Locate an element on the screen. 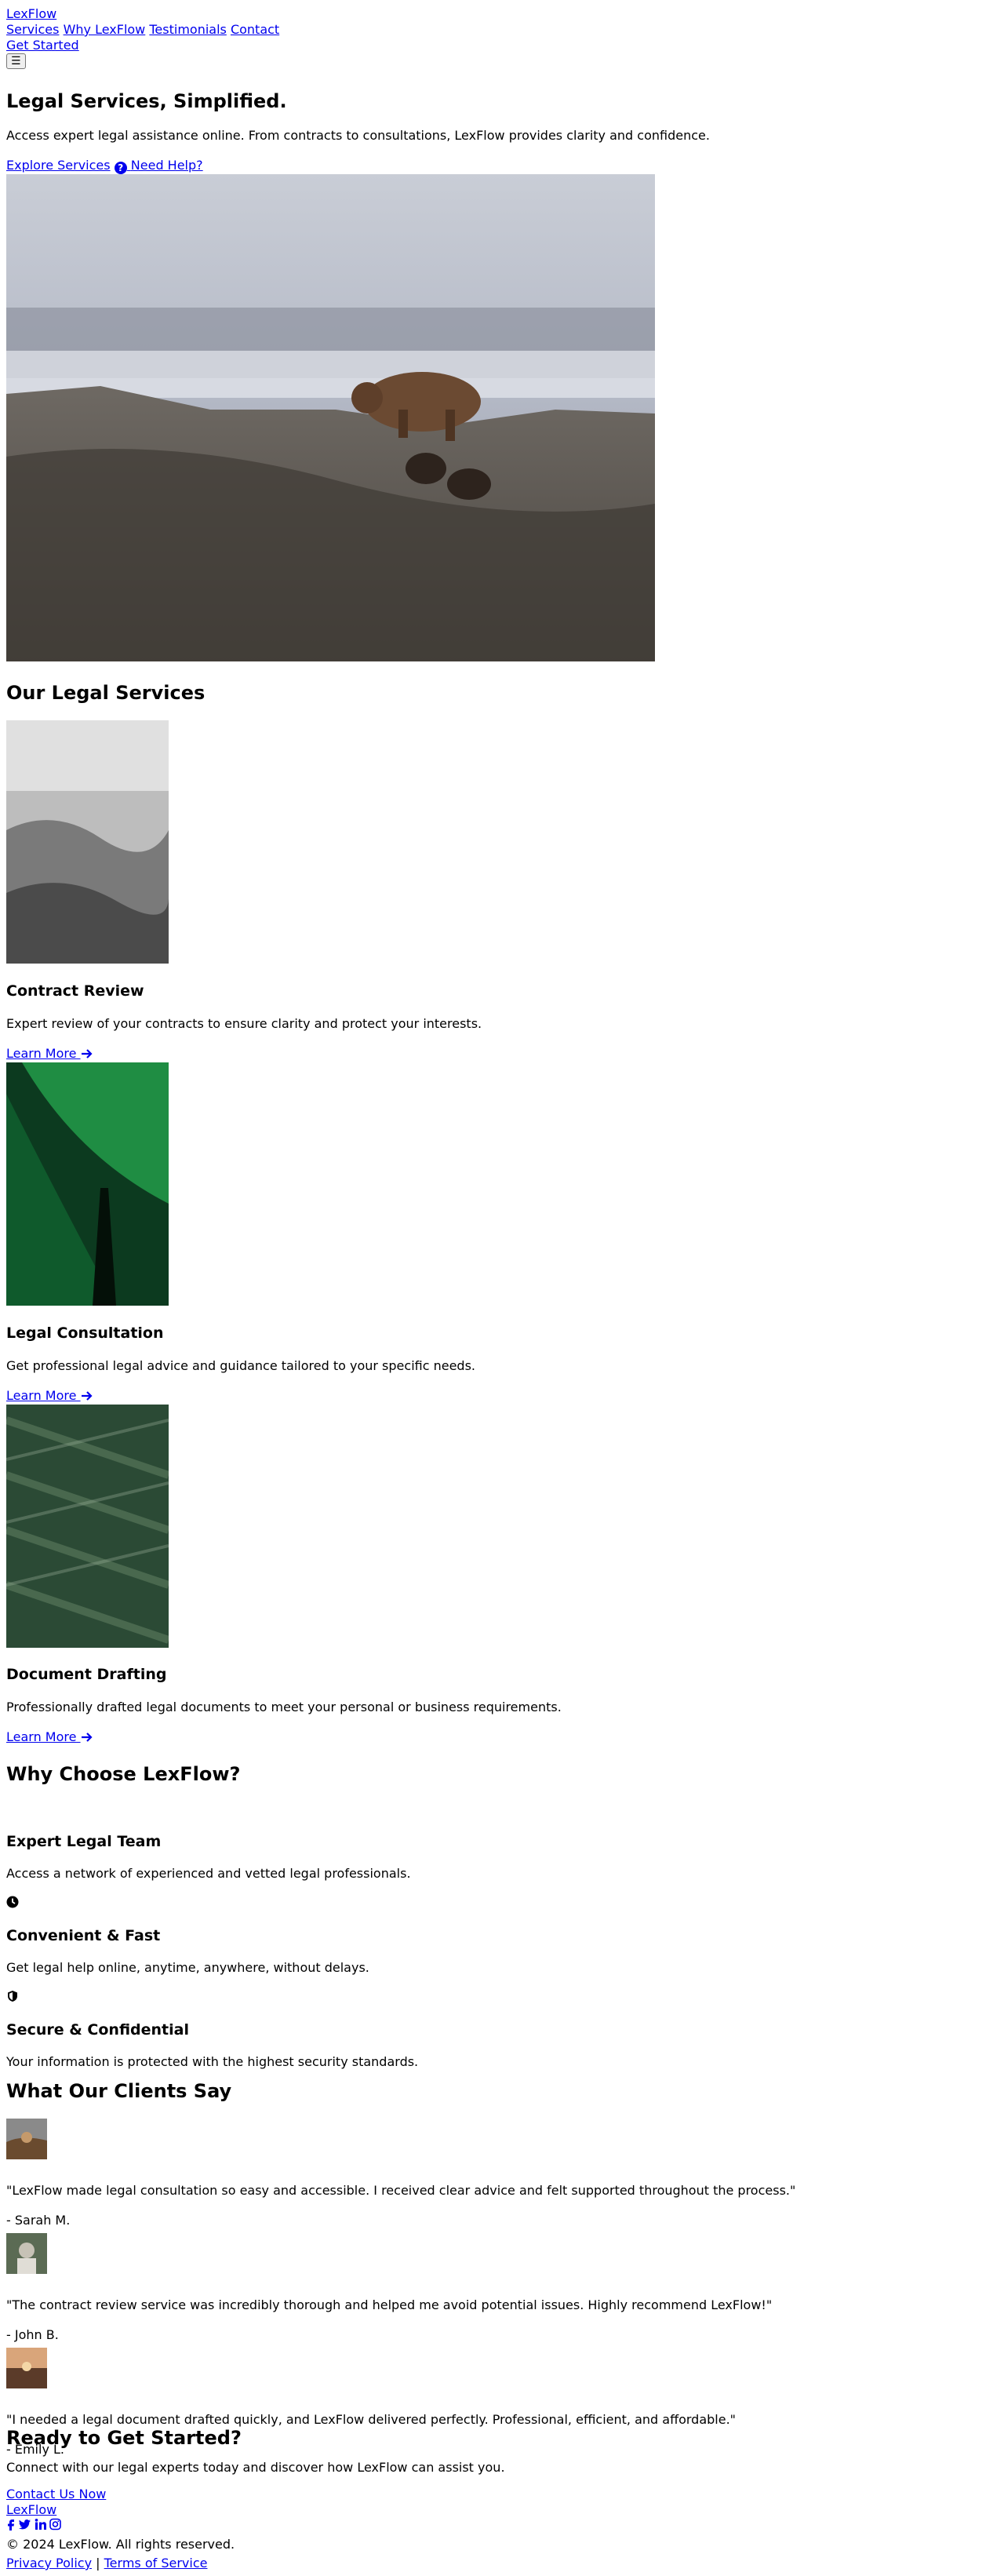 The height and width of the screenshot is (2576, 1004). copyright: © 2024 LexFlow. All rights reserved. is located at coordinates (121, 2544).